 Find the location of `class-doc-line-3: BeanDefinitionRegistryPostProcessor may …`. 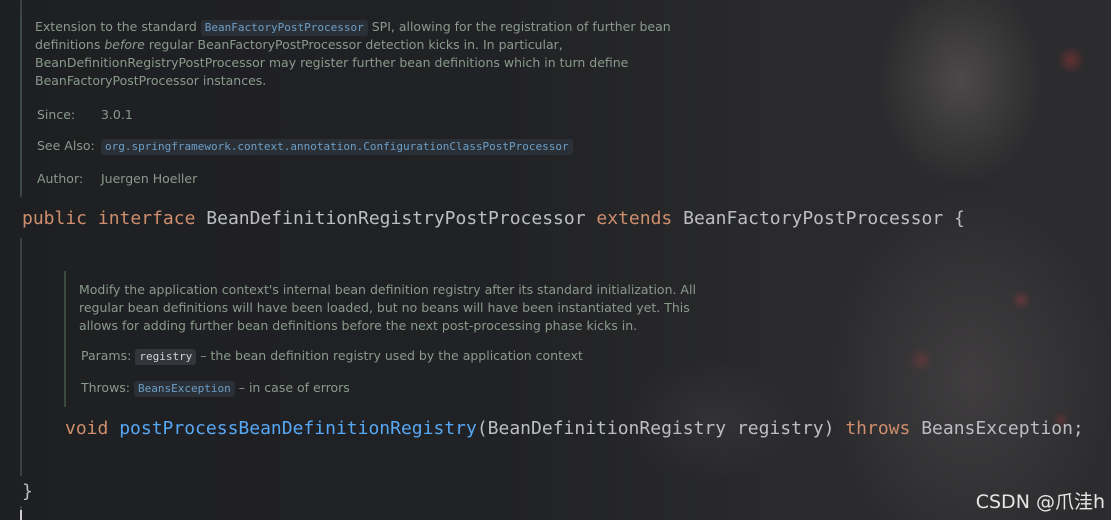

class-doc-line-3: BeanDefinitionRegistryPostProcessor may … is located at coordinates (332, 62).